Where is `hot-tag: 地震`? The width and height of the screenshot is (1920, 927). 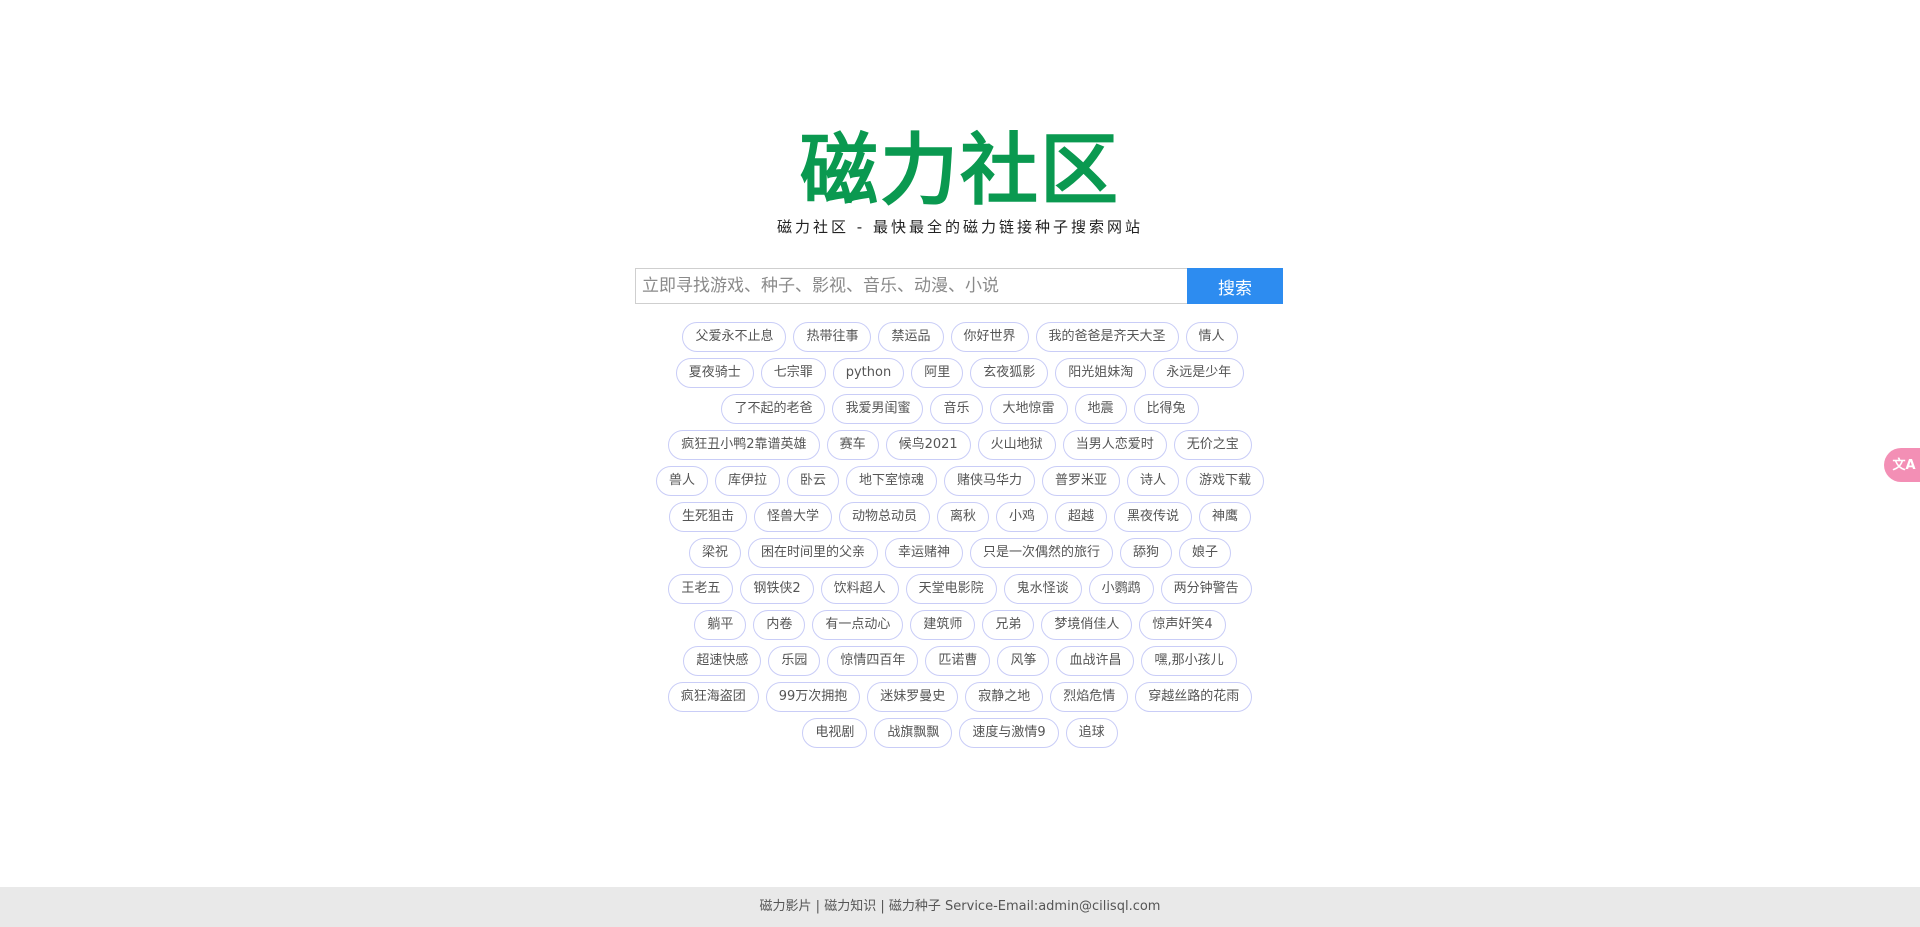 hot-tag: 地震 is located at coordinates (1100, 409).